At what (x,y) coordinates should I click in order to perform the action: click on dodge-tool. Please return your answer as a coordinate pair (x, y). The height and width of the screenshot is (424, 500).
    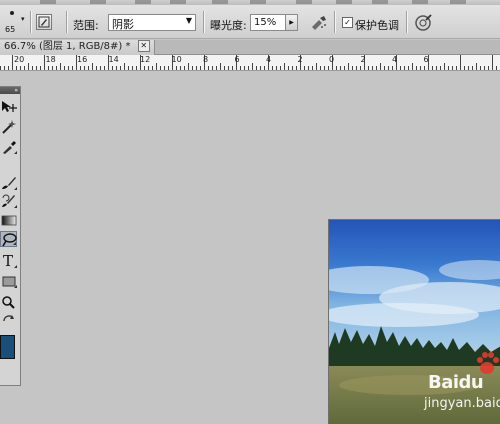
    Looking at the image, I should click on (8, 239).